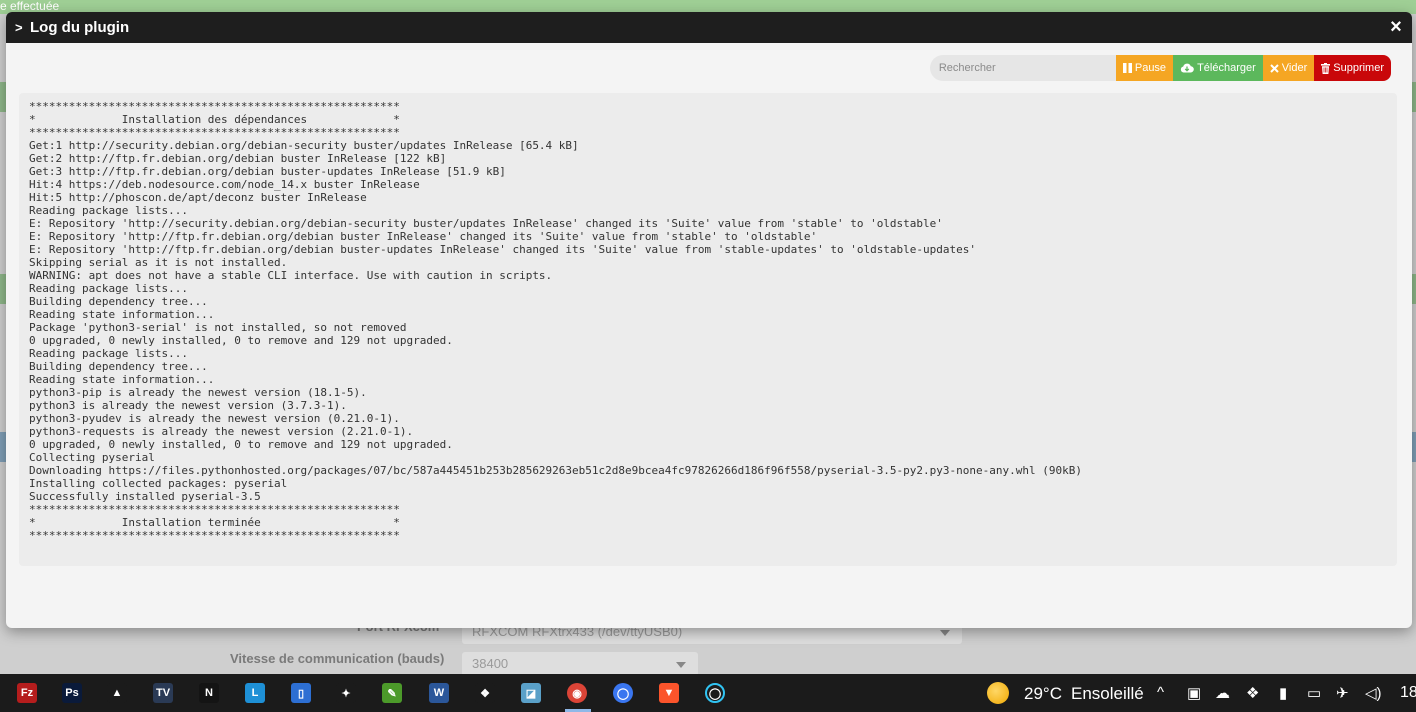 Image resolution: width=1416 pixels, height=712 pixels. I want to click on delete-button: Supprimer, so click(1352, 68).